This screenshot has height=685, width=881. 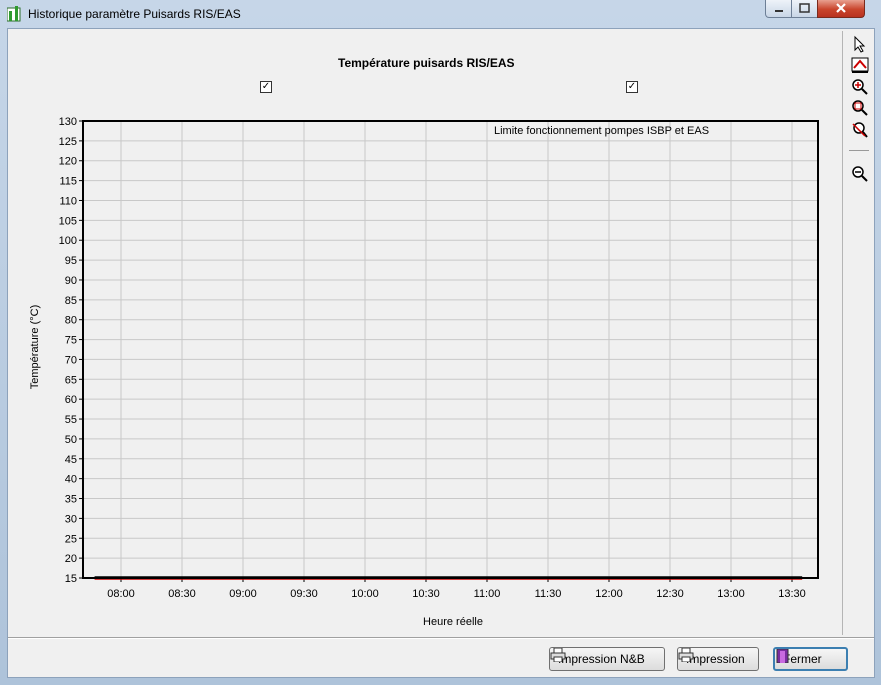 I want to click on maximize-button, so click(x=804, y=9).